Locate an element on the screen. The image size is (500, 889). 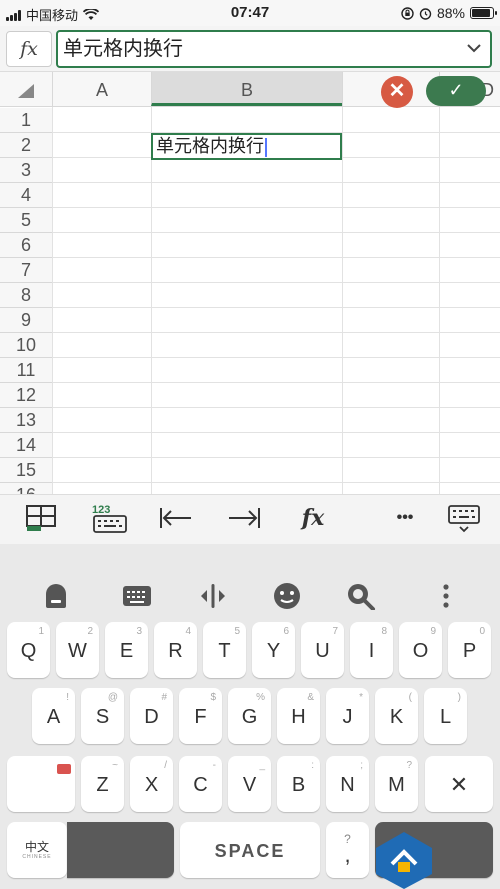
hide-keyboard-button is located at coordinates (464, 520).